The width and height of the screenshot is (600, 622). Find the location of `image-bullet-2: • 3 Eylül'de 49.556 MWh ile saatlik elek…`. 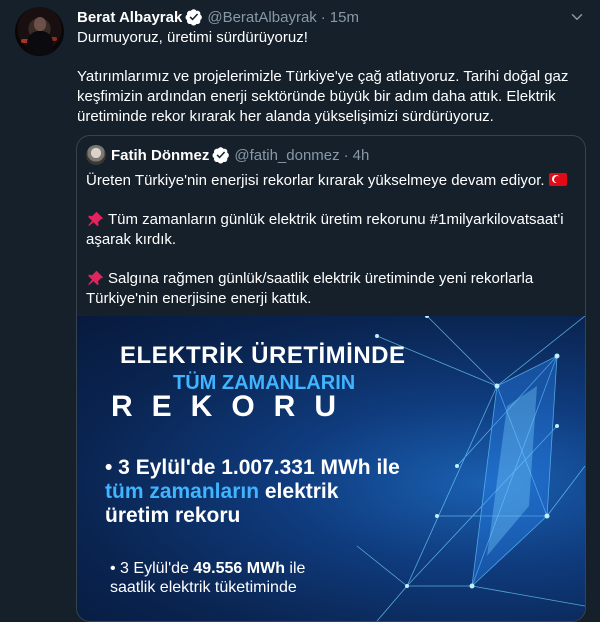

image-bullet-2: • 3 Eylül'de 49.556 MWh ile saatlik elek… is located at coordinates (208, 578).